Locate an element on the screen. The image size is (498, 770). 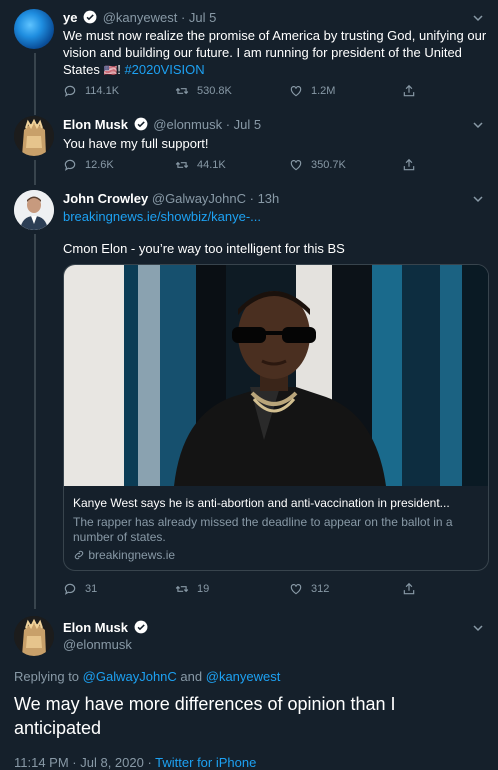
tweet-text-line: anticipated is located at coordinates (58, 728).